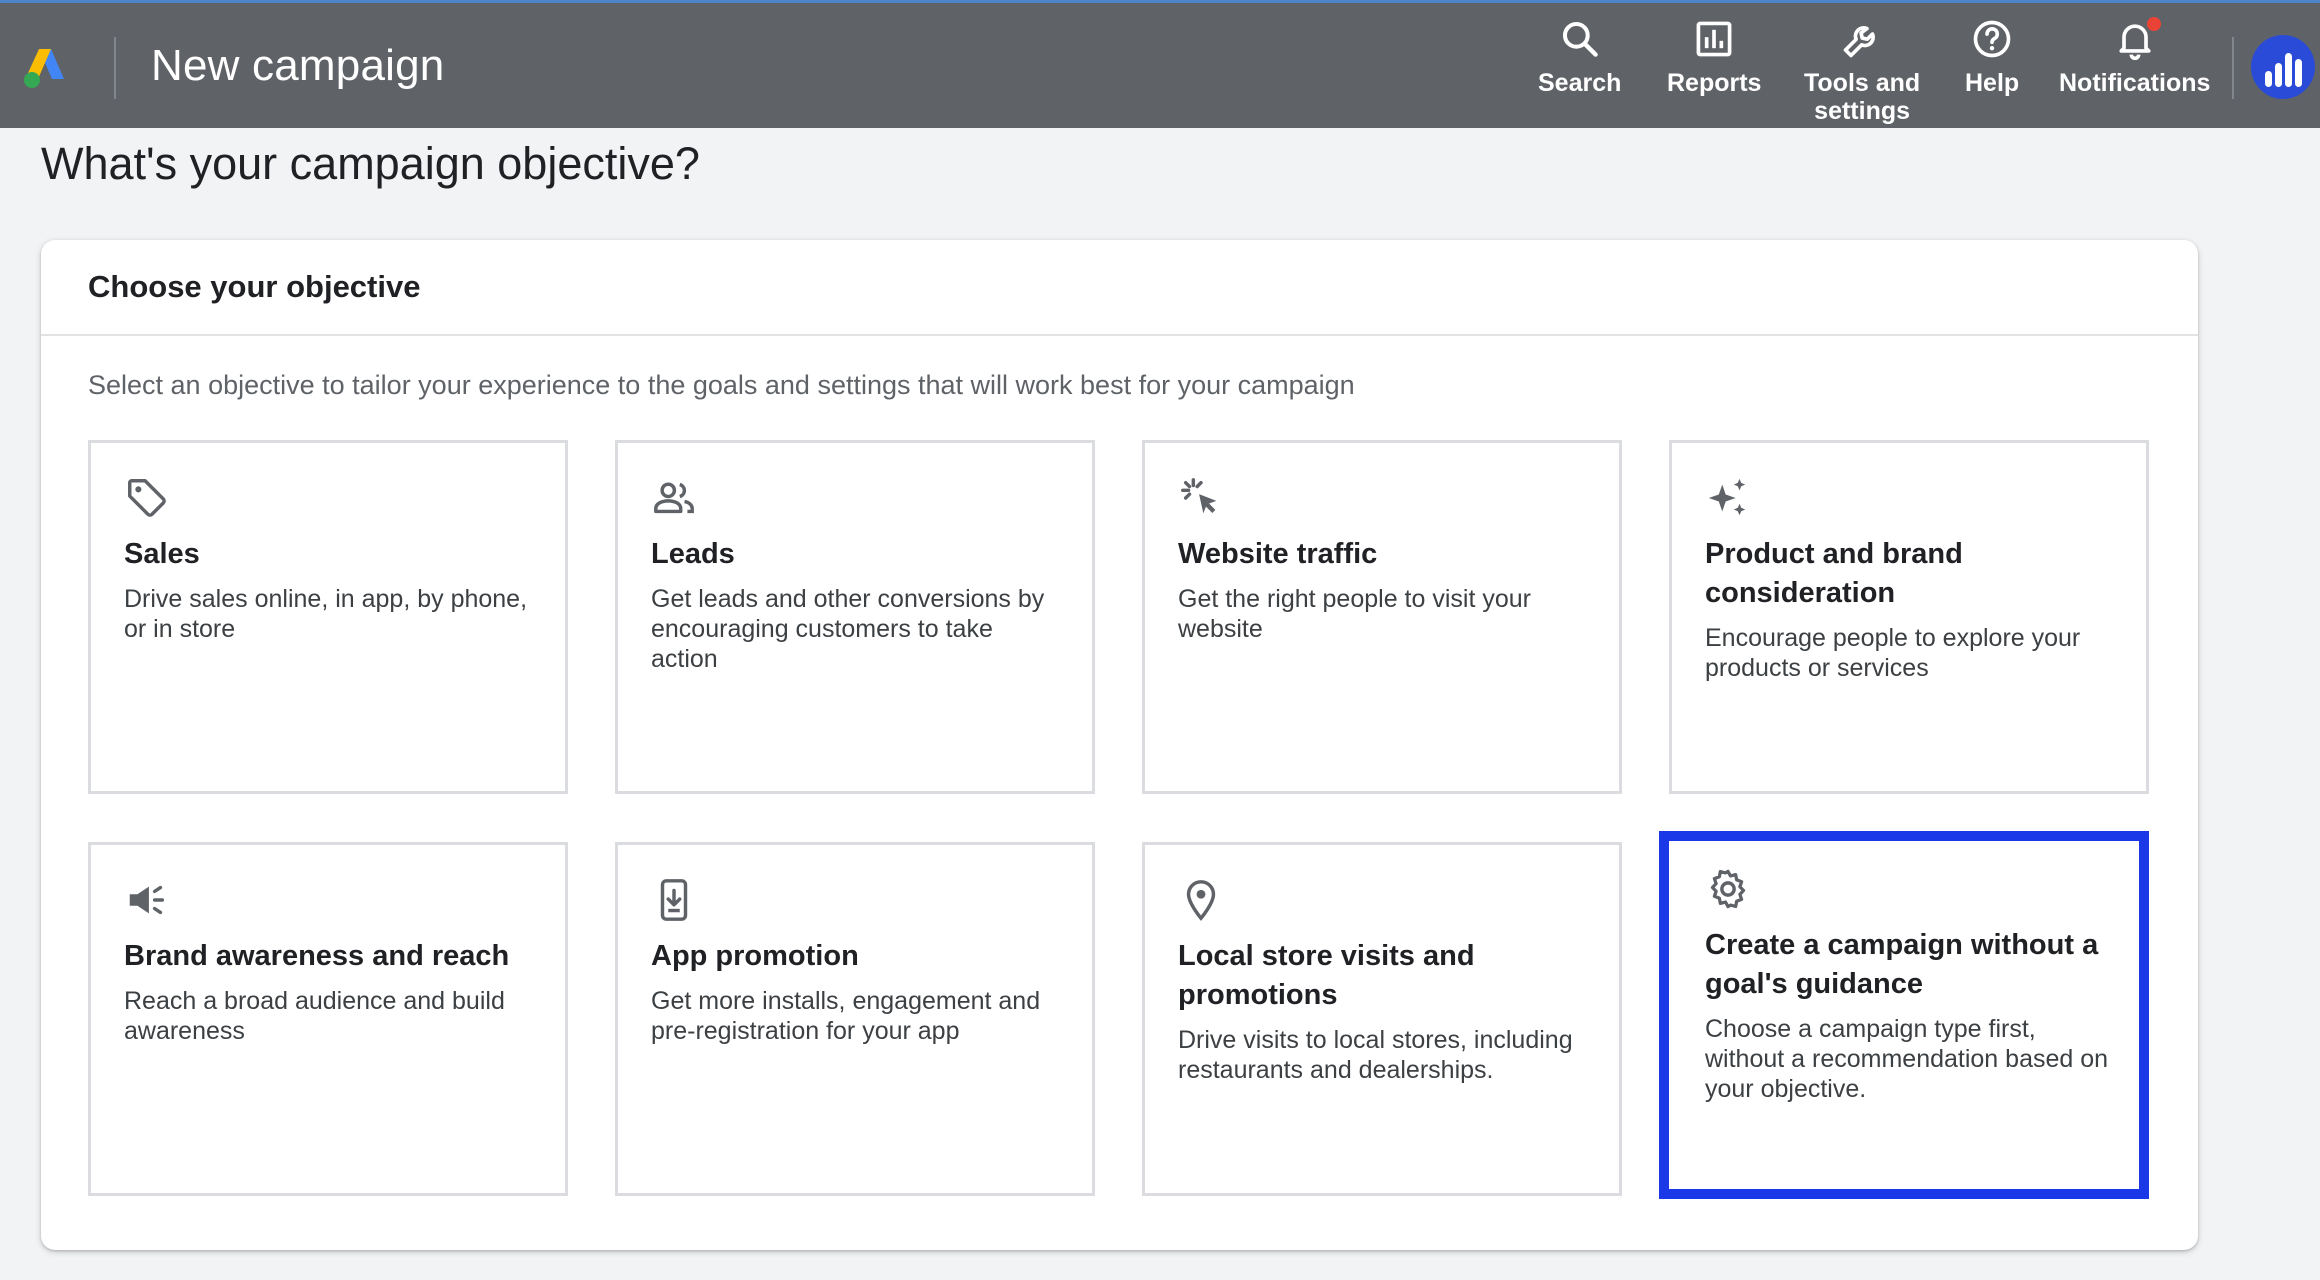  I want to click on profile-avatar, so click(2283, 67).